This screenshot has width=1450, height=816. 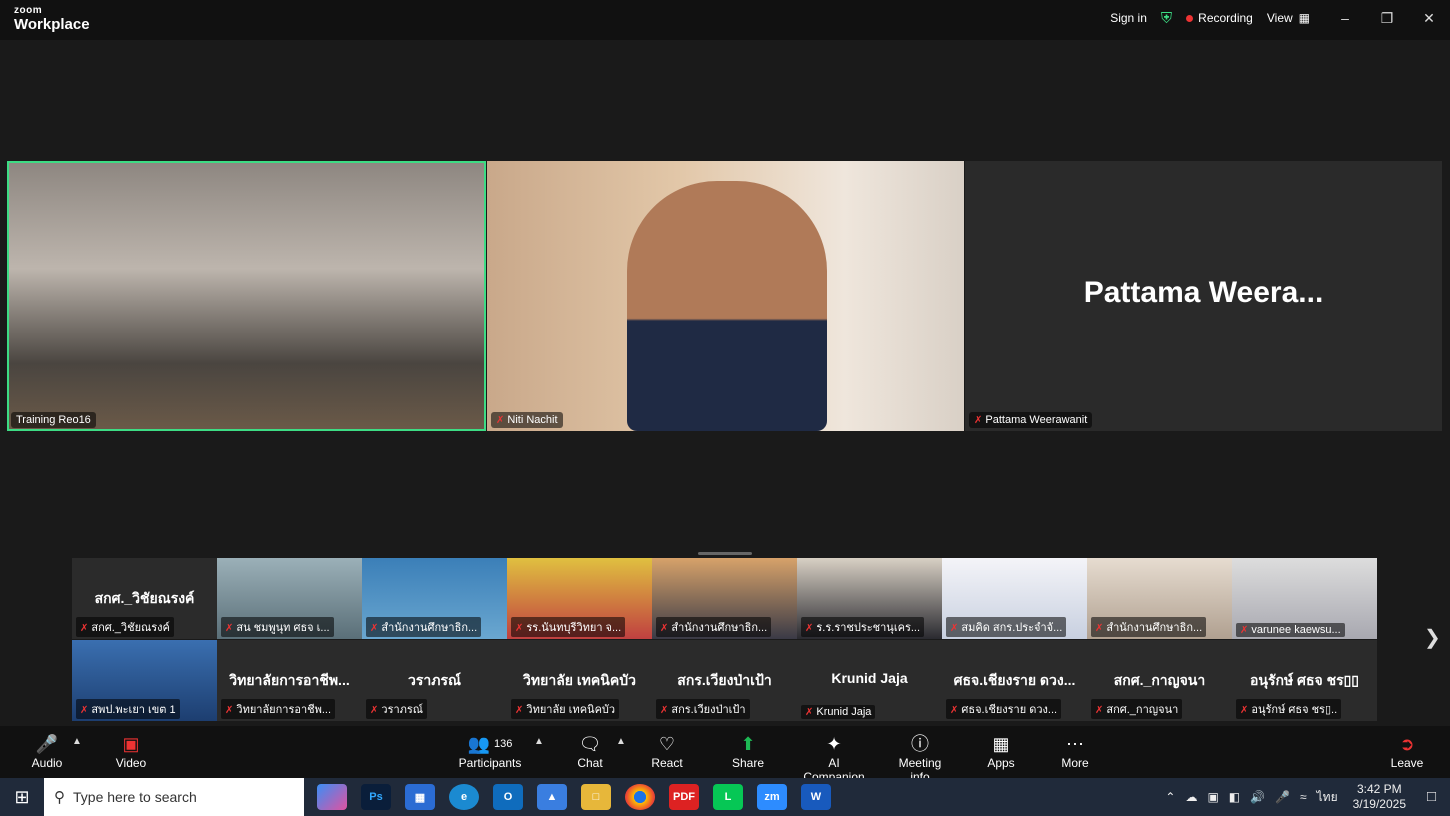 What do you see at coordinates (920, 758) in the screenshot?
I see `meeting-info-button: ⓘ Meeting info` at bounding box center [920, 758].